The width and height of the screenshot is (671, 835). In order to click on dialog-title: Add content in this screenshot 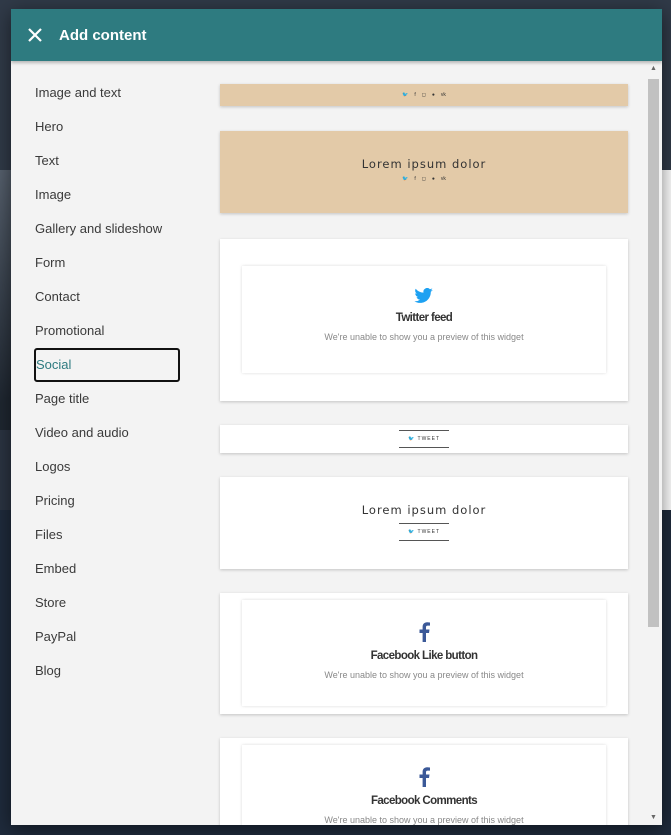, I will do `click(103, 35)`.